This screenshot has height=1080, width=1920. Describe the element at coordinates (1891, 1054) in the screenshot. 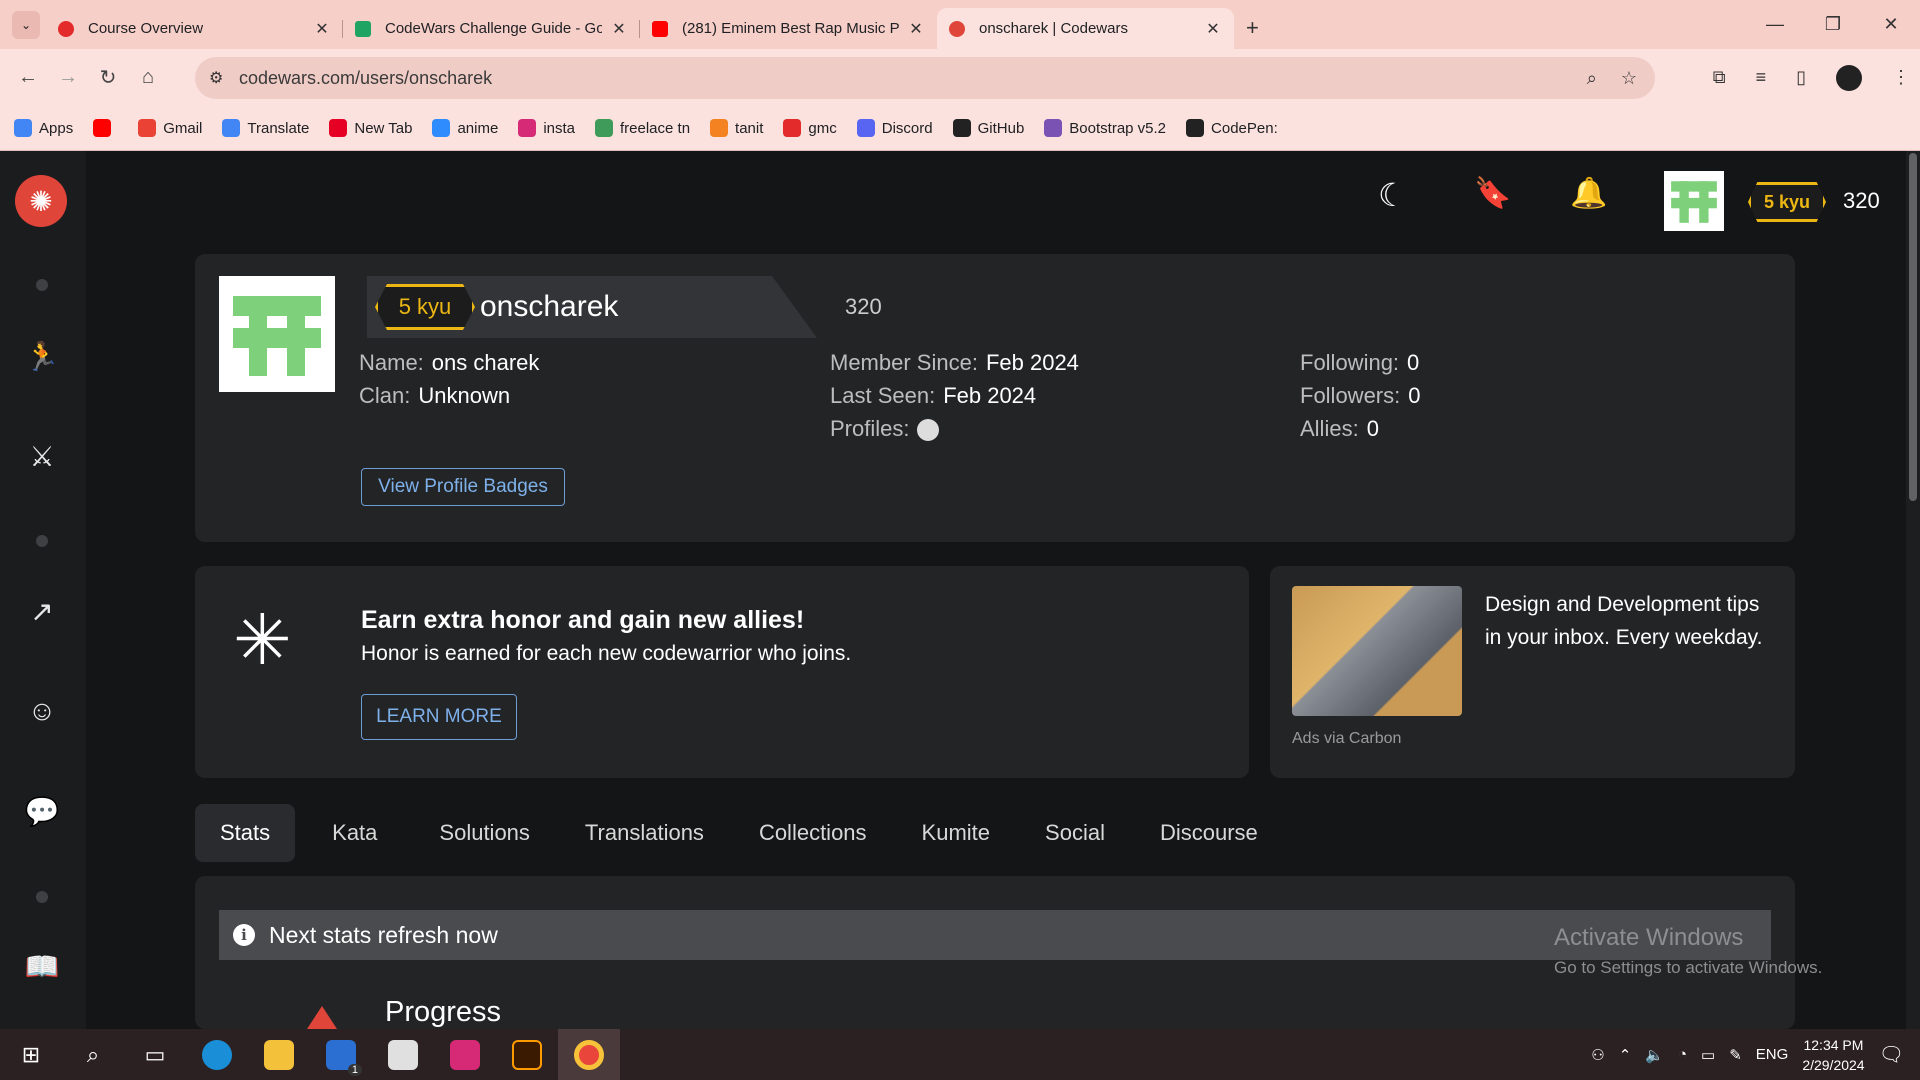

I see `notifications-icon: 🗨` at that location.